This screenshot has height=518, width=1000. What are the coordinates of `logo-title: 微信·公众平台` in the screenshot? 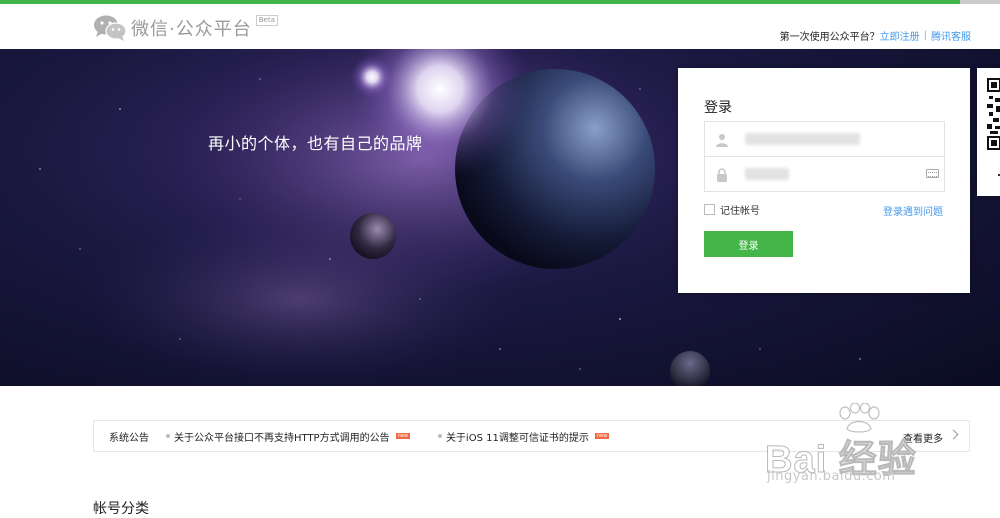 It's located at (191, 29).